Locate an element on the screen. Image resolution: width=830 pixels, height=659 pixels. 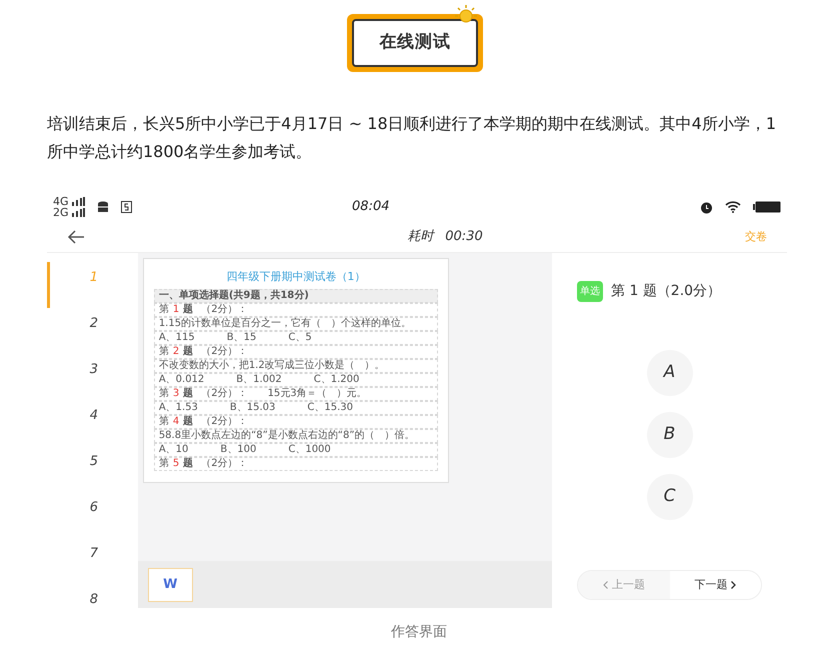
chevron-right-icon is located at coordinates (733, 585).